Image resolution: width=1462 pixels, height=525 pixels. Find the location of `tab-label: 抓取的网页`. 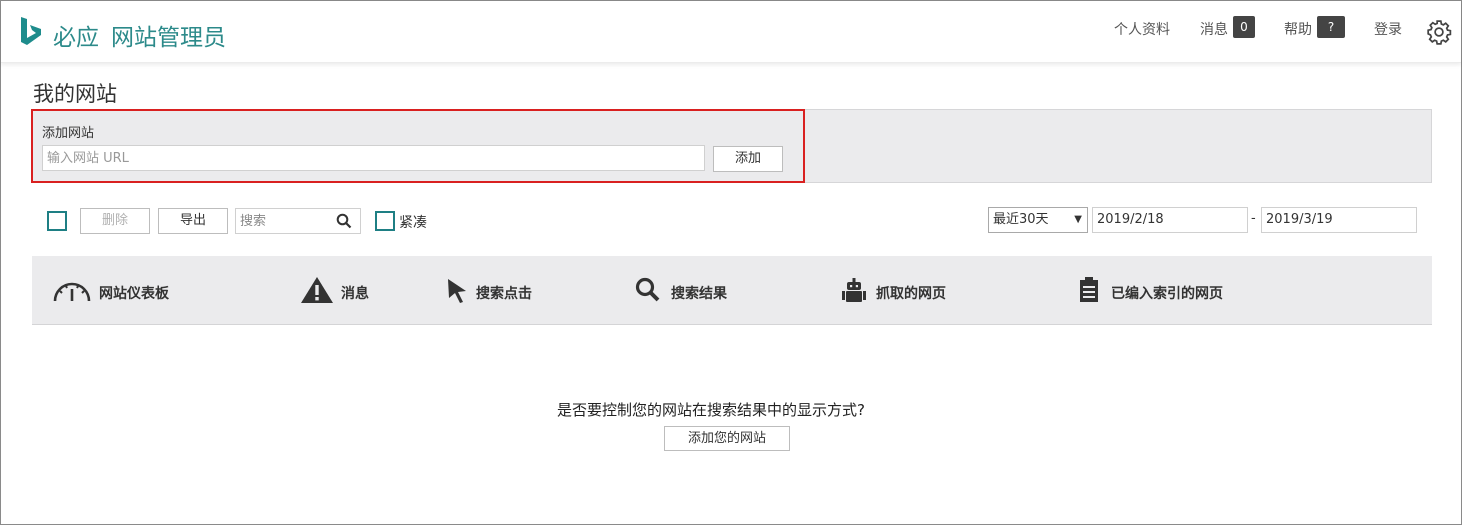

tab-label: 抓取的网页 is located at coordinates (911, 294).